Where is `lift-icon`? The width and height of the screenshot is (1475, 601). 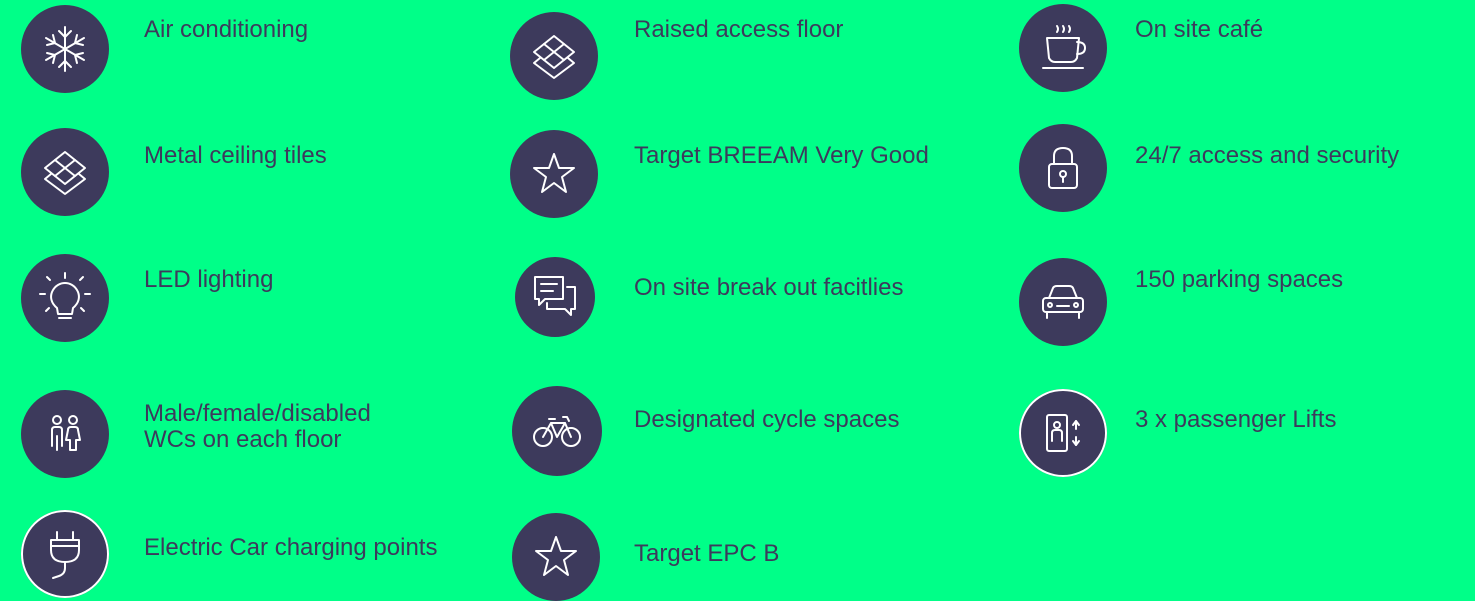 lift-icon is located at coordinates (1063, 433).